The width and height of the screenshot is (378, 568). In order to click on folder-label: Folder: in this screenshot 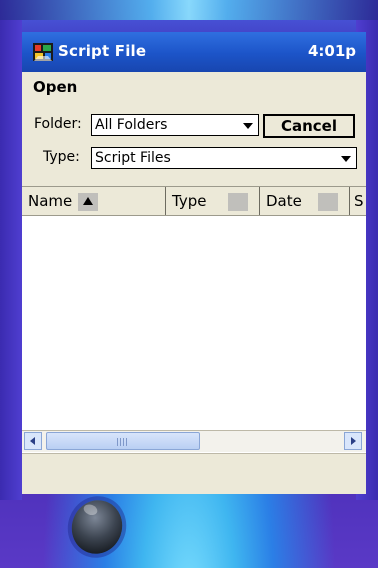, I will do `click(58, 124)`.